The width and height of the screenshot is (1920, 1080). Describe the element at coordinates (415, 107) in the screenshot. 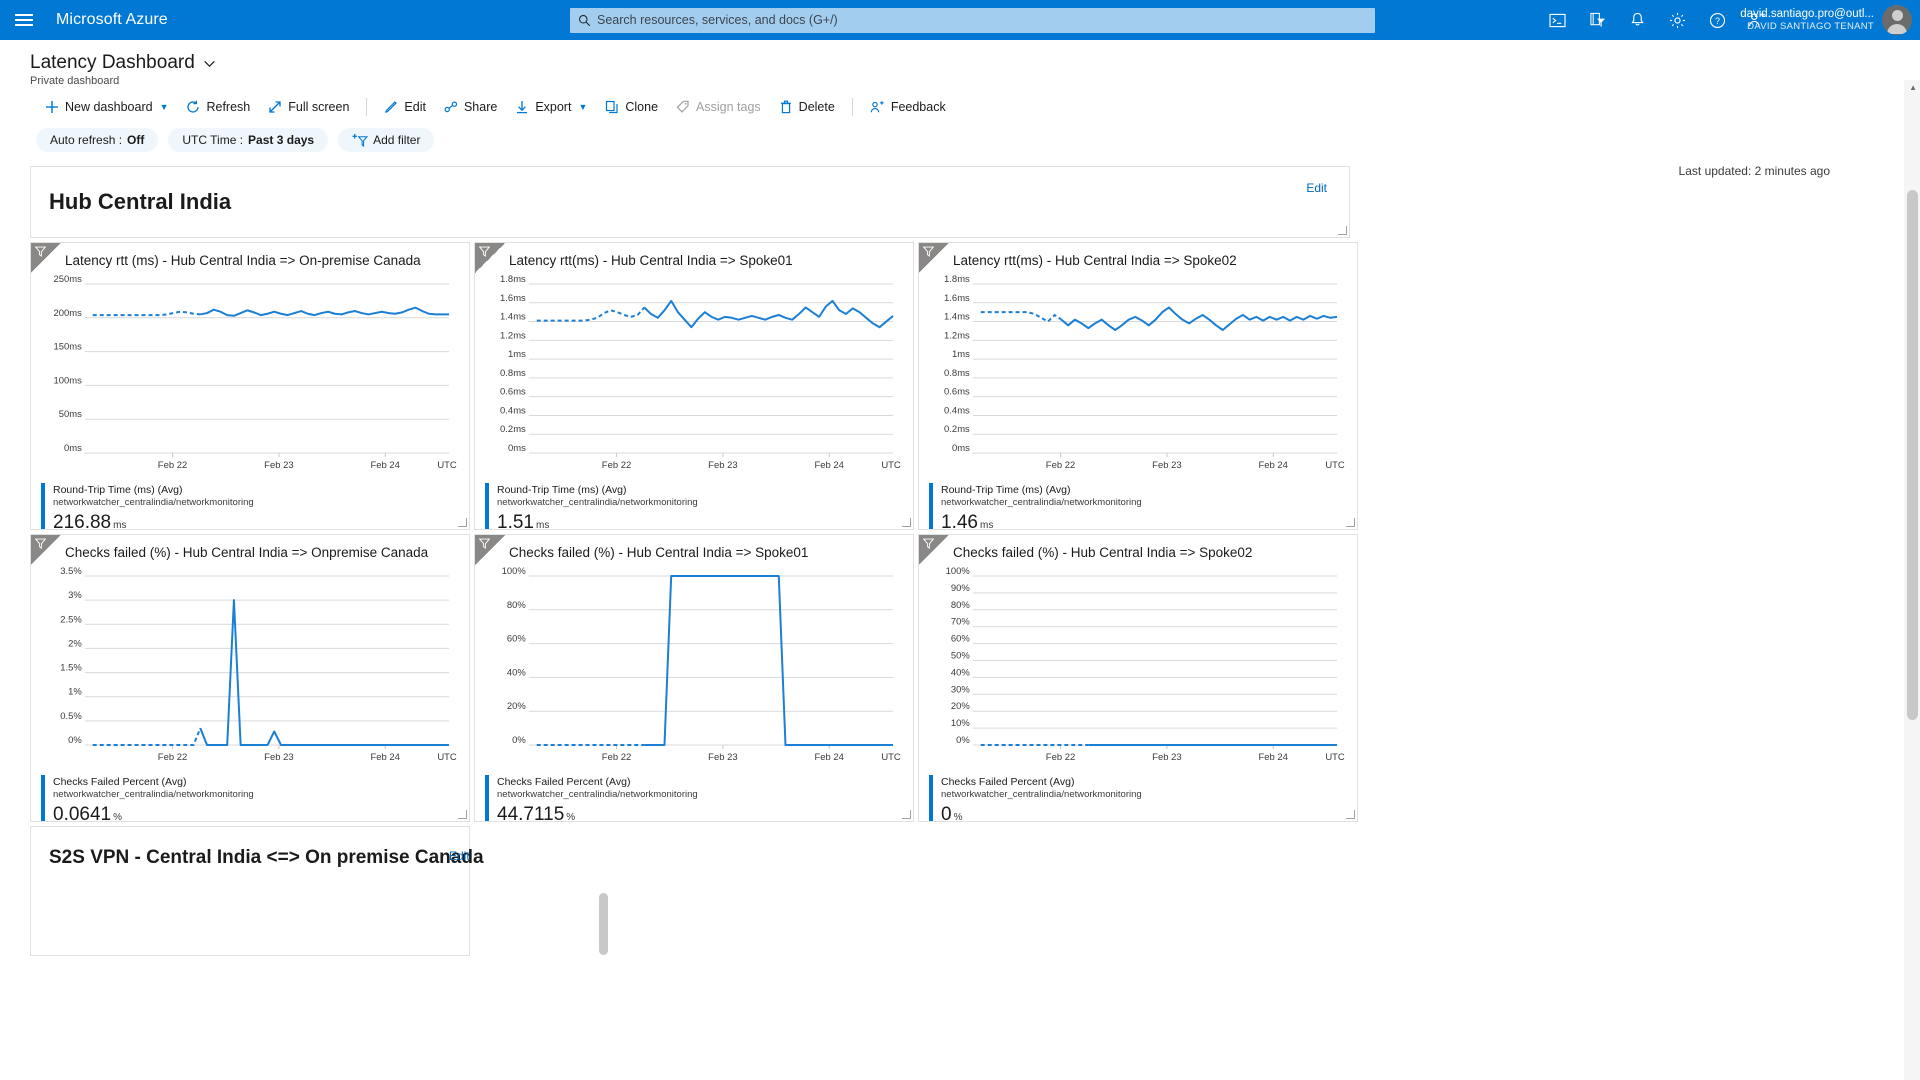

I see `edit-label: Edit` at that location.